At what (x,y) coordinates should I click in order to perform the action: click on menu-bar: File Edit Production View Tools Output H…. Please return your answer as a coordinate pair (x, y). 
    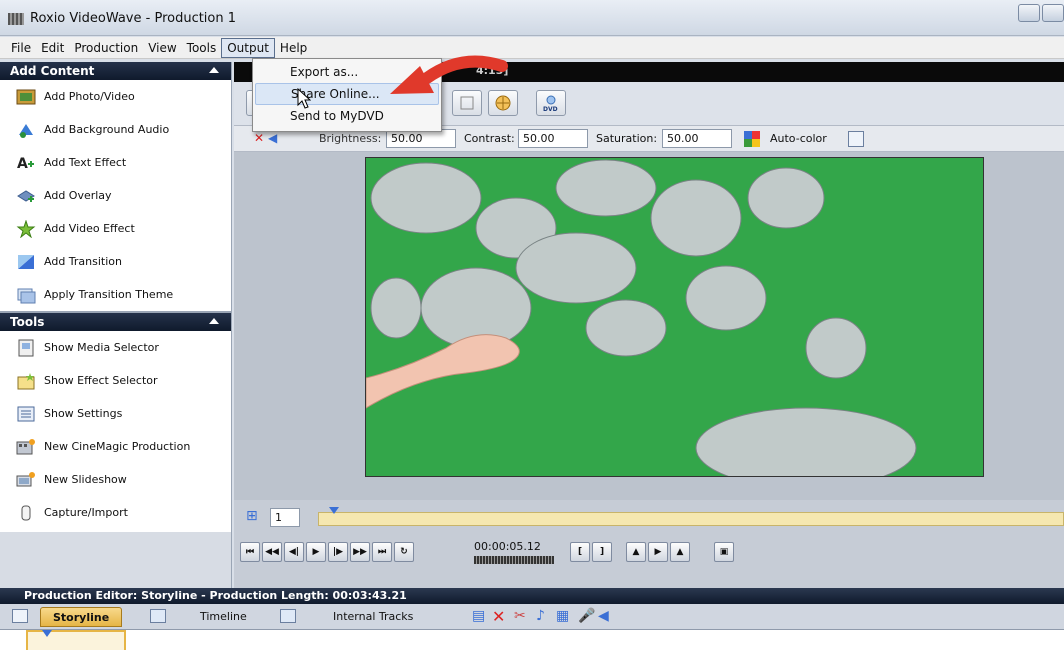
    Looking at the image, I should click on (532, 48).